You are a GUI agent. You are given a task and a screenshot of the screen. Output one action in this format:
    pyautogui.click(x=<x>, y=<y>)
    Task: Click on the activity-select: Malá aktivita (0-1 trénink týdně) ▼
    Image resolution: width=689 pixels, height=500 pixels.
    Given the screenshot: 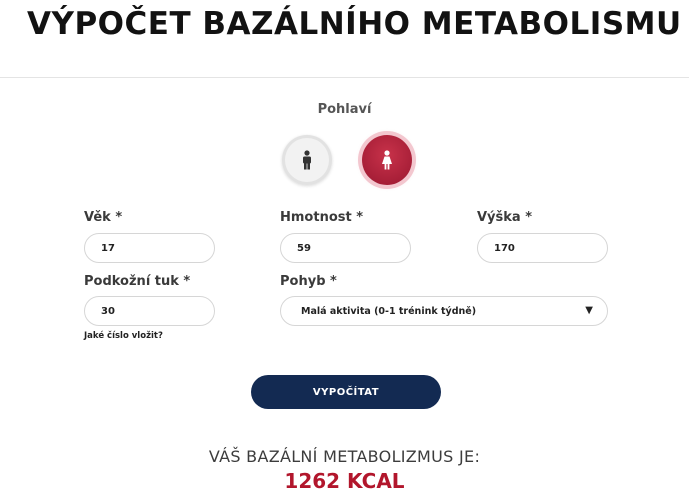 What is the action you would take?
    pyautogui.click(x=444, y=311)
    